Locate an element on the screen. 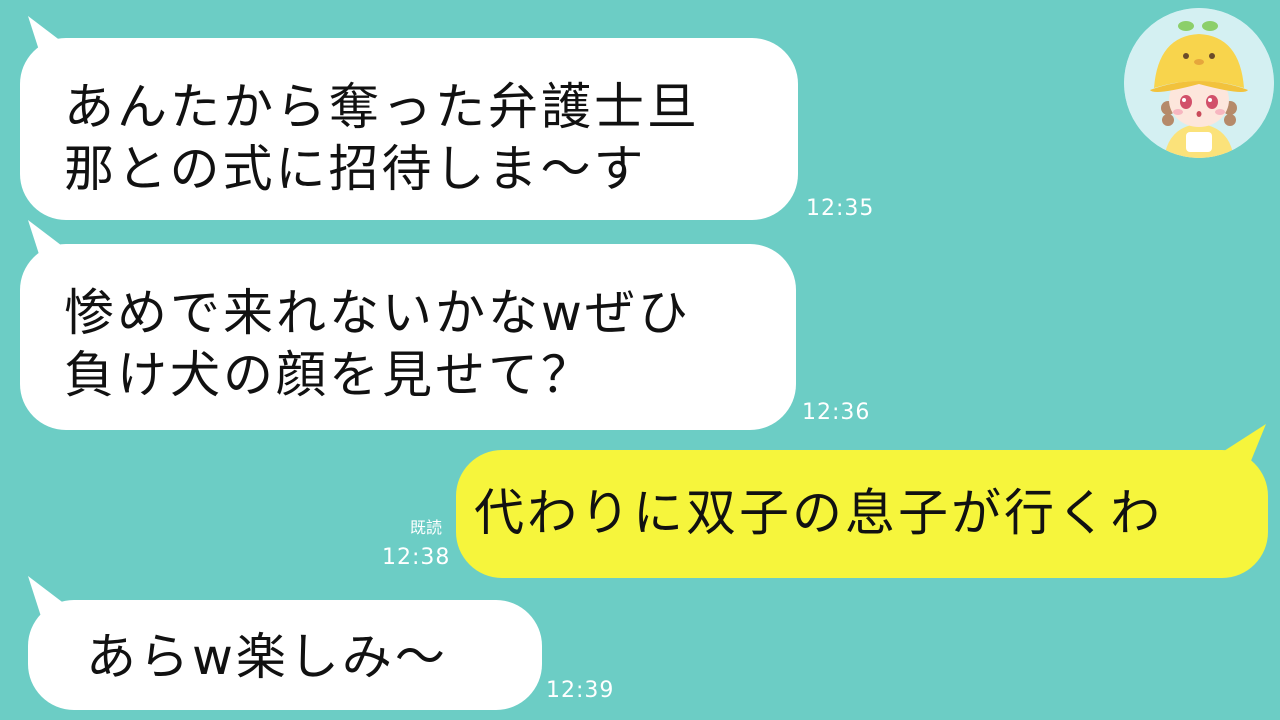  girl-yellow-hat-avatar-icon is located at coordinates (1199, 83).